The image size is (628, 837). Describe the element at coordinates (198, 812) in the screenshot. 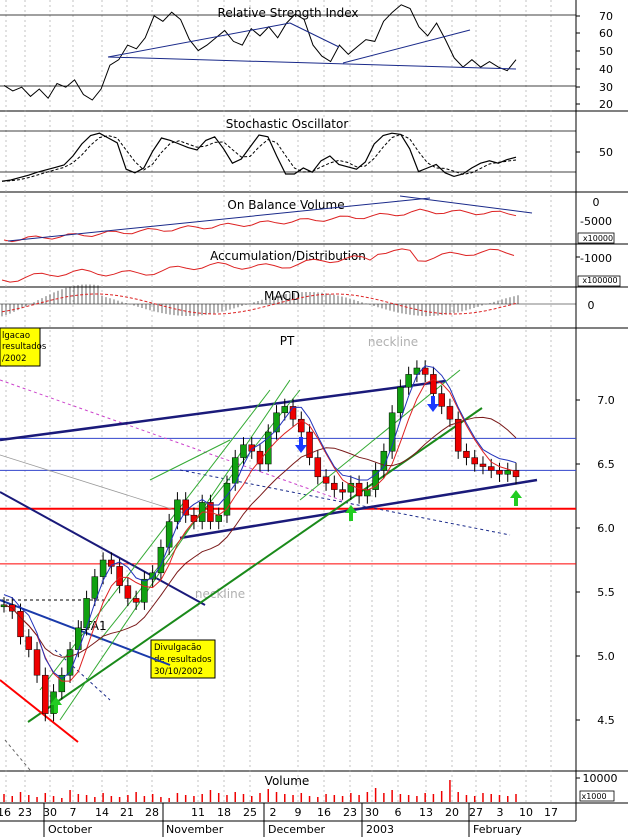

I see `x-day-label: 11` at that location.